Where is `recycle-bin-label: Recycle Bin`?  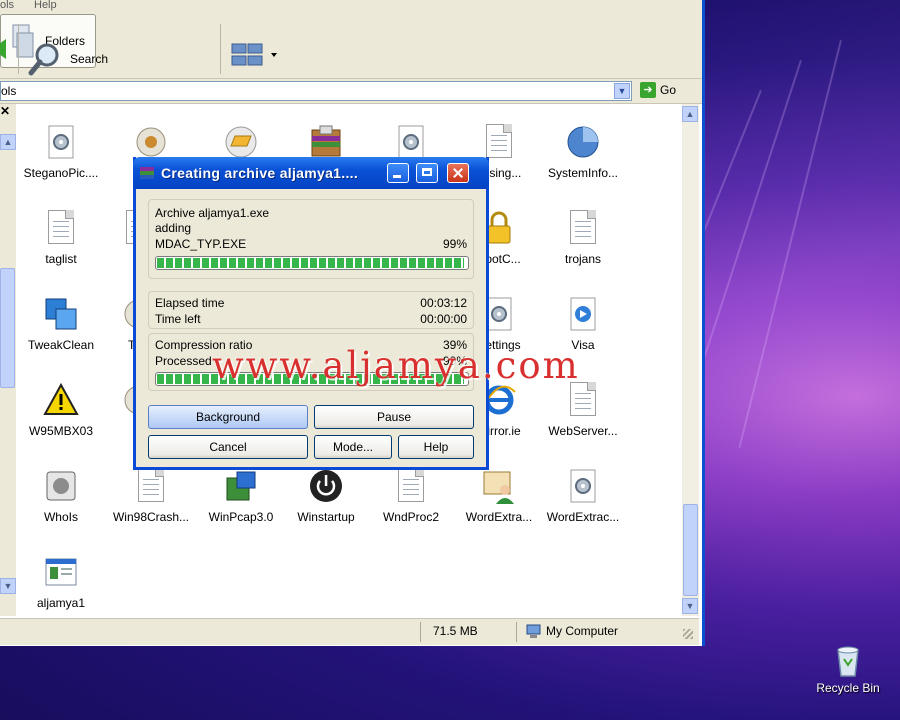 recycle-bin-label: Recycle Bin is located at coordinates (848, 688).